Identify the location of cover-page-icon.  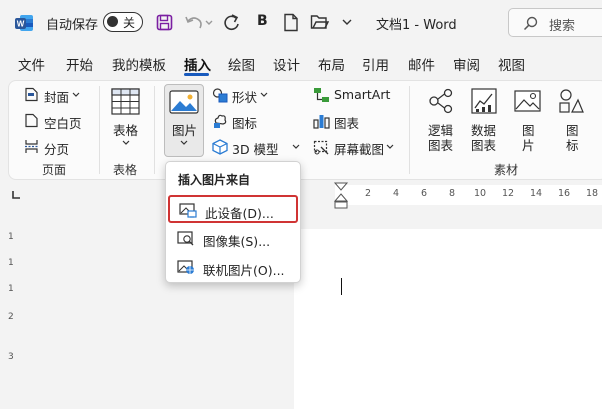
(31, 94).